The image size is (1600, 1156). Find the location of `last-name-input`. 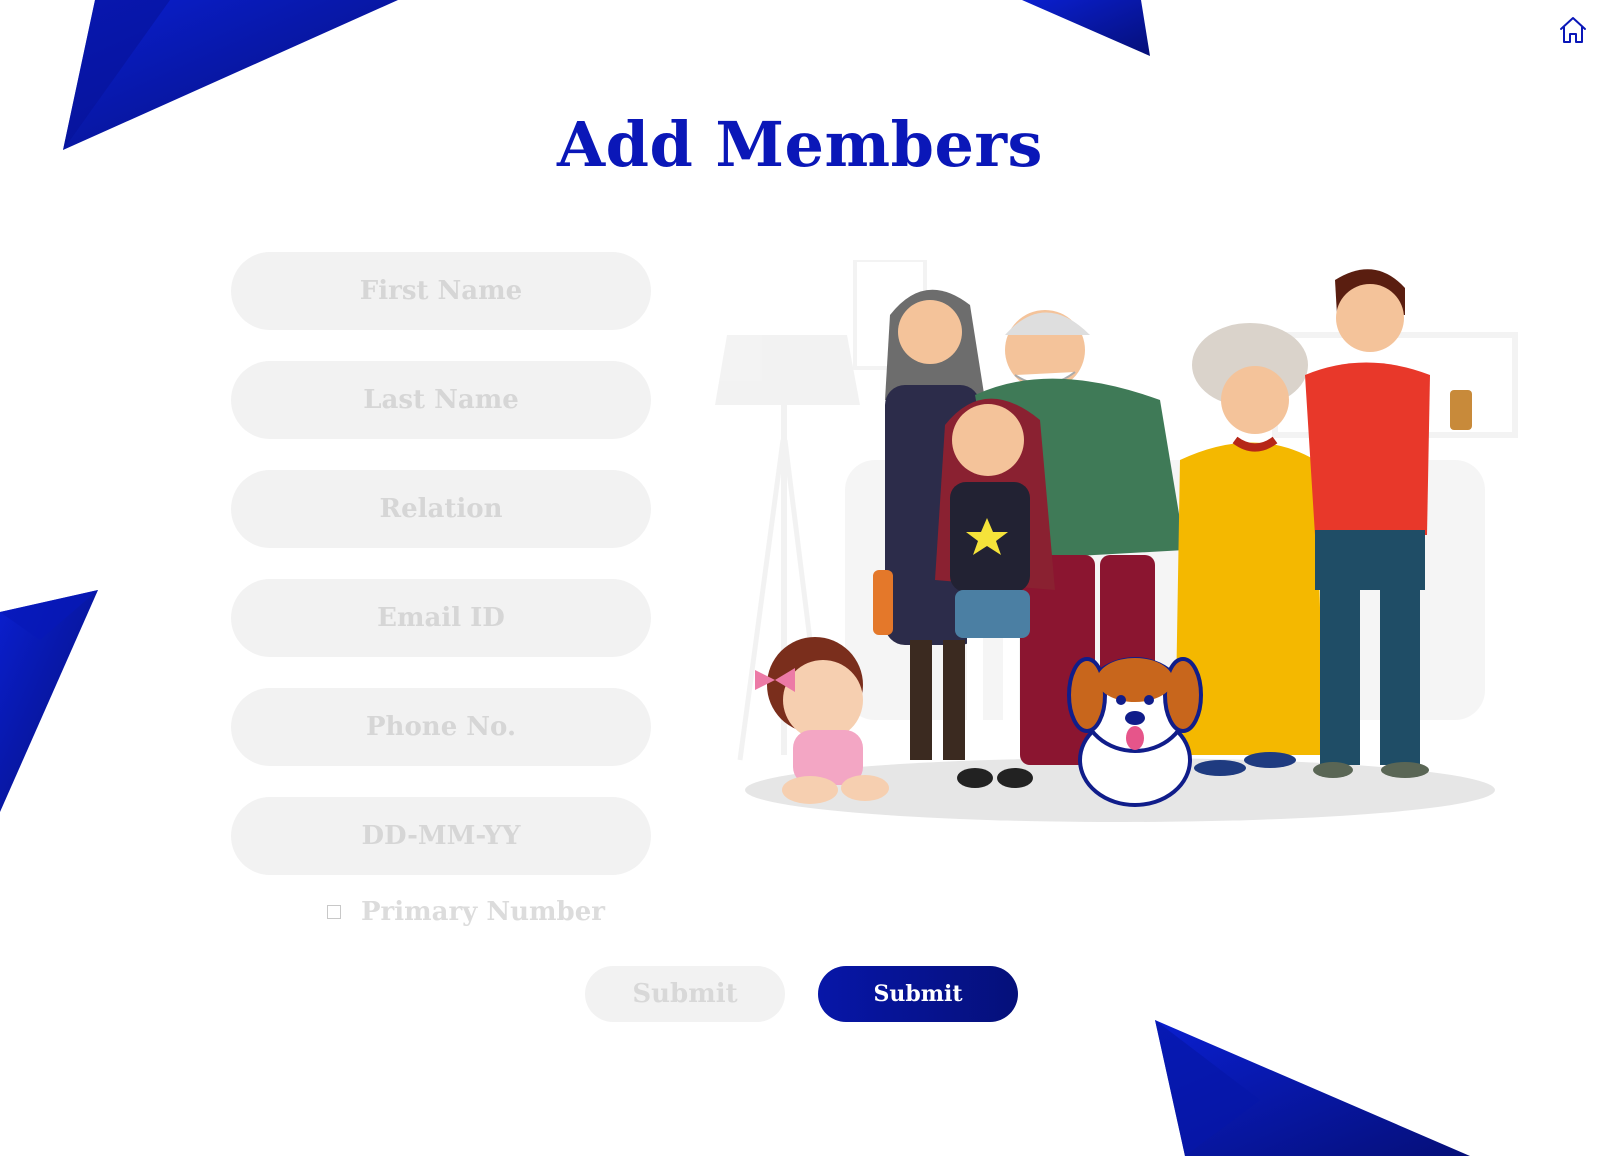

last-name-input is located at coordinates (441, 400).